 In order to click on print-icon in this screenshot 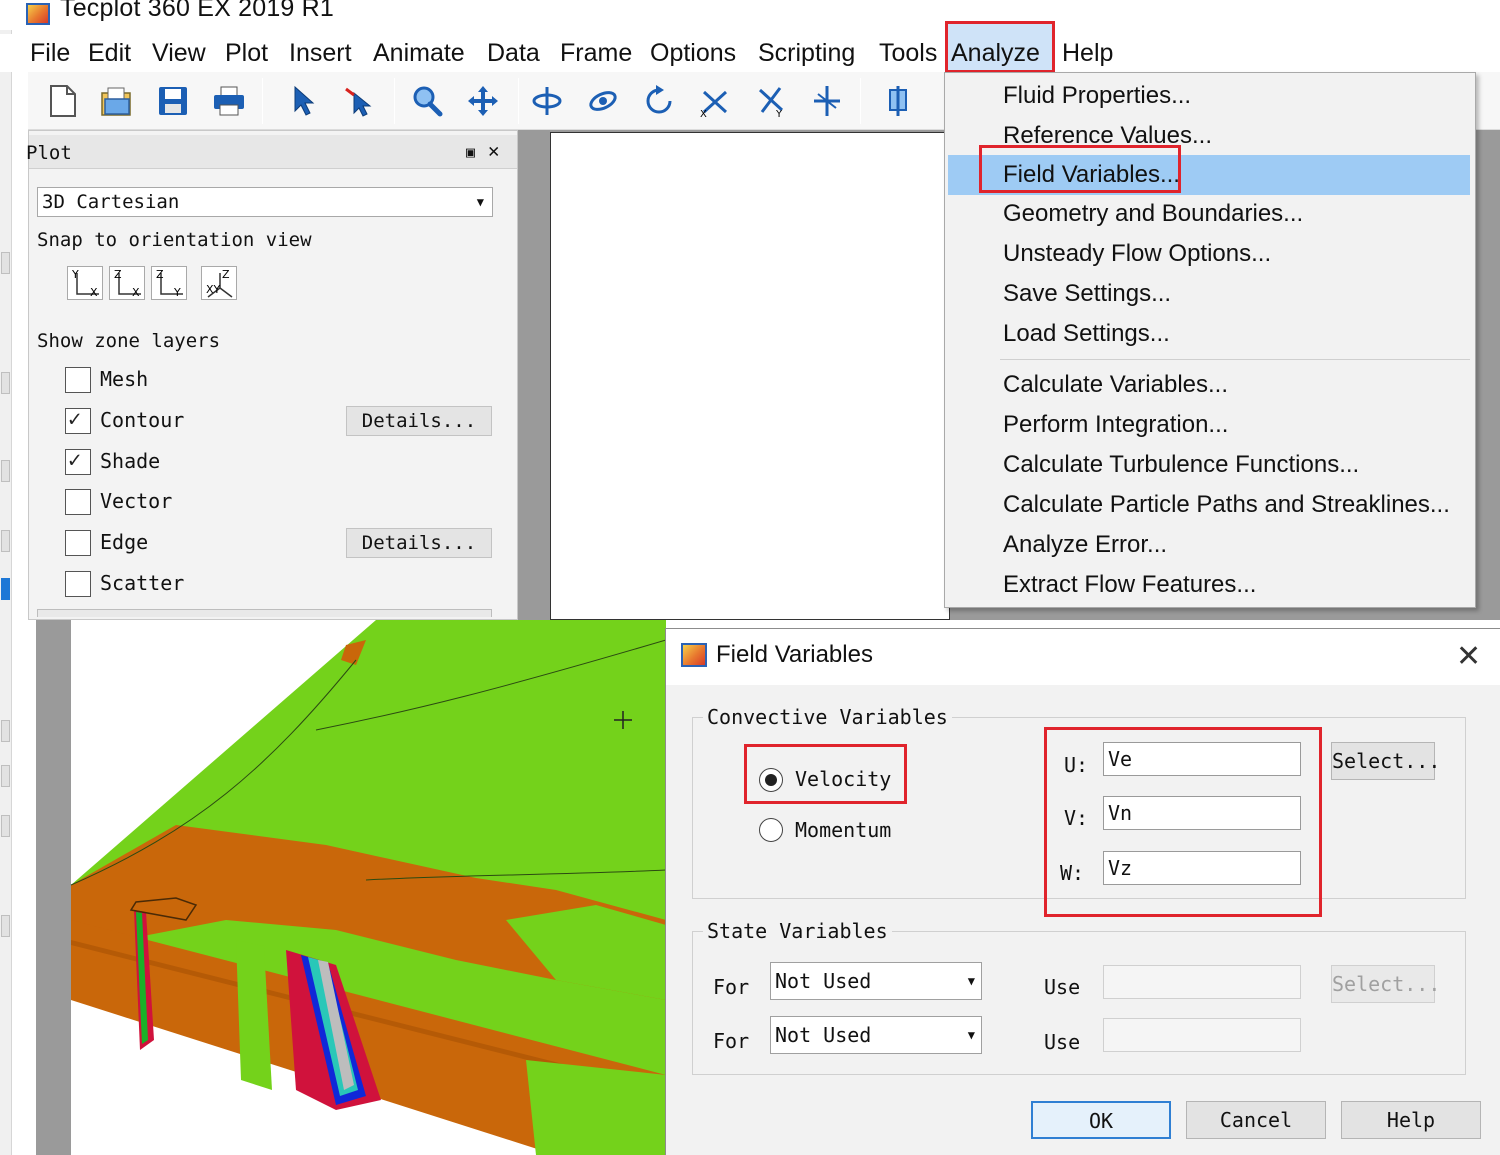, I will do `click(229, 101)`.